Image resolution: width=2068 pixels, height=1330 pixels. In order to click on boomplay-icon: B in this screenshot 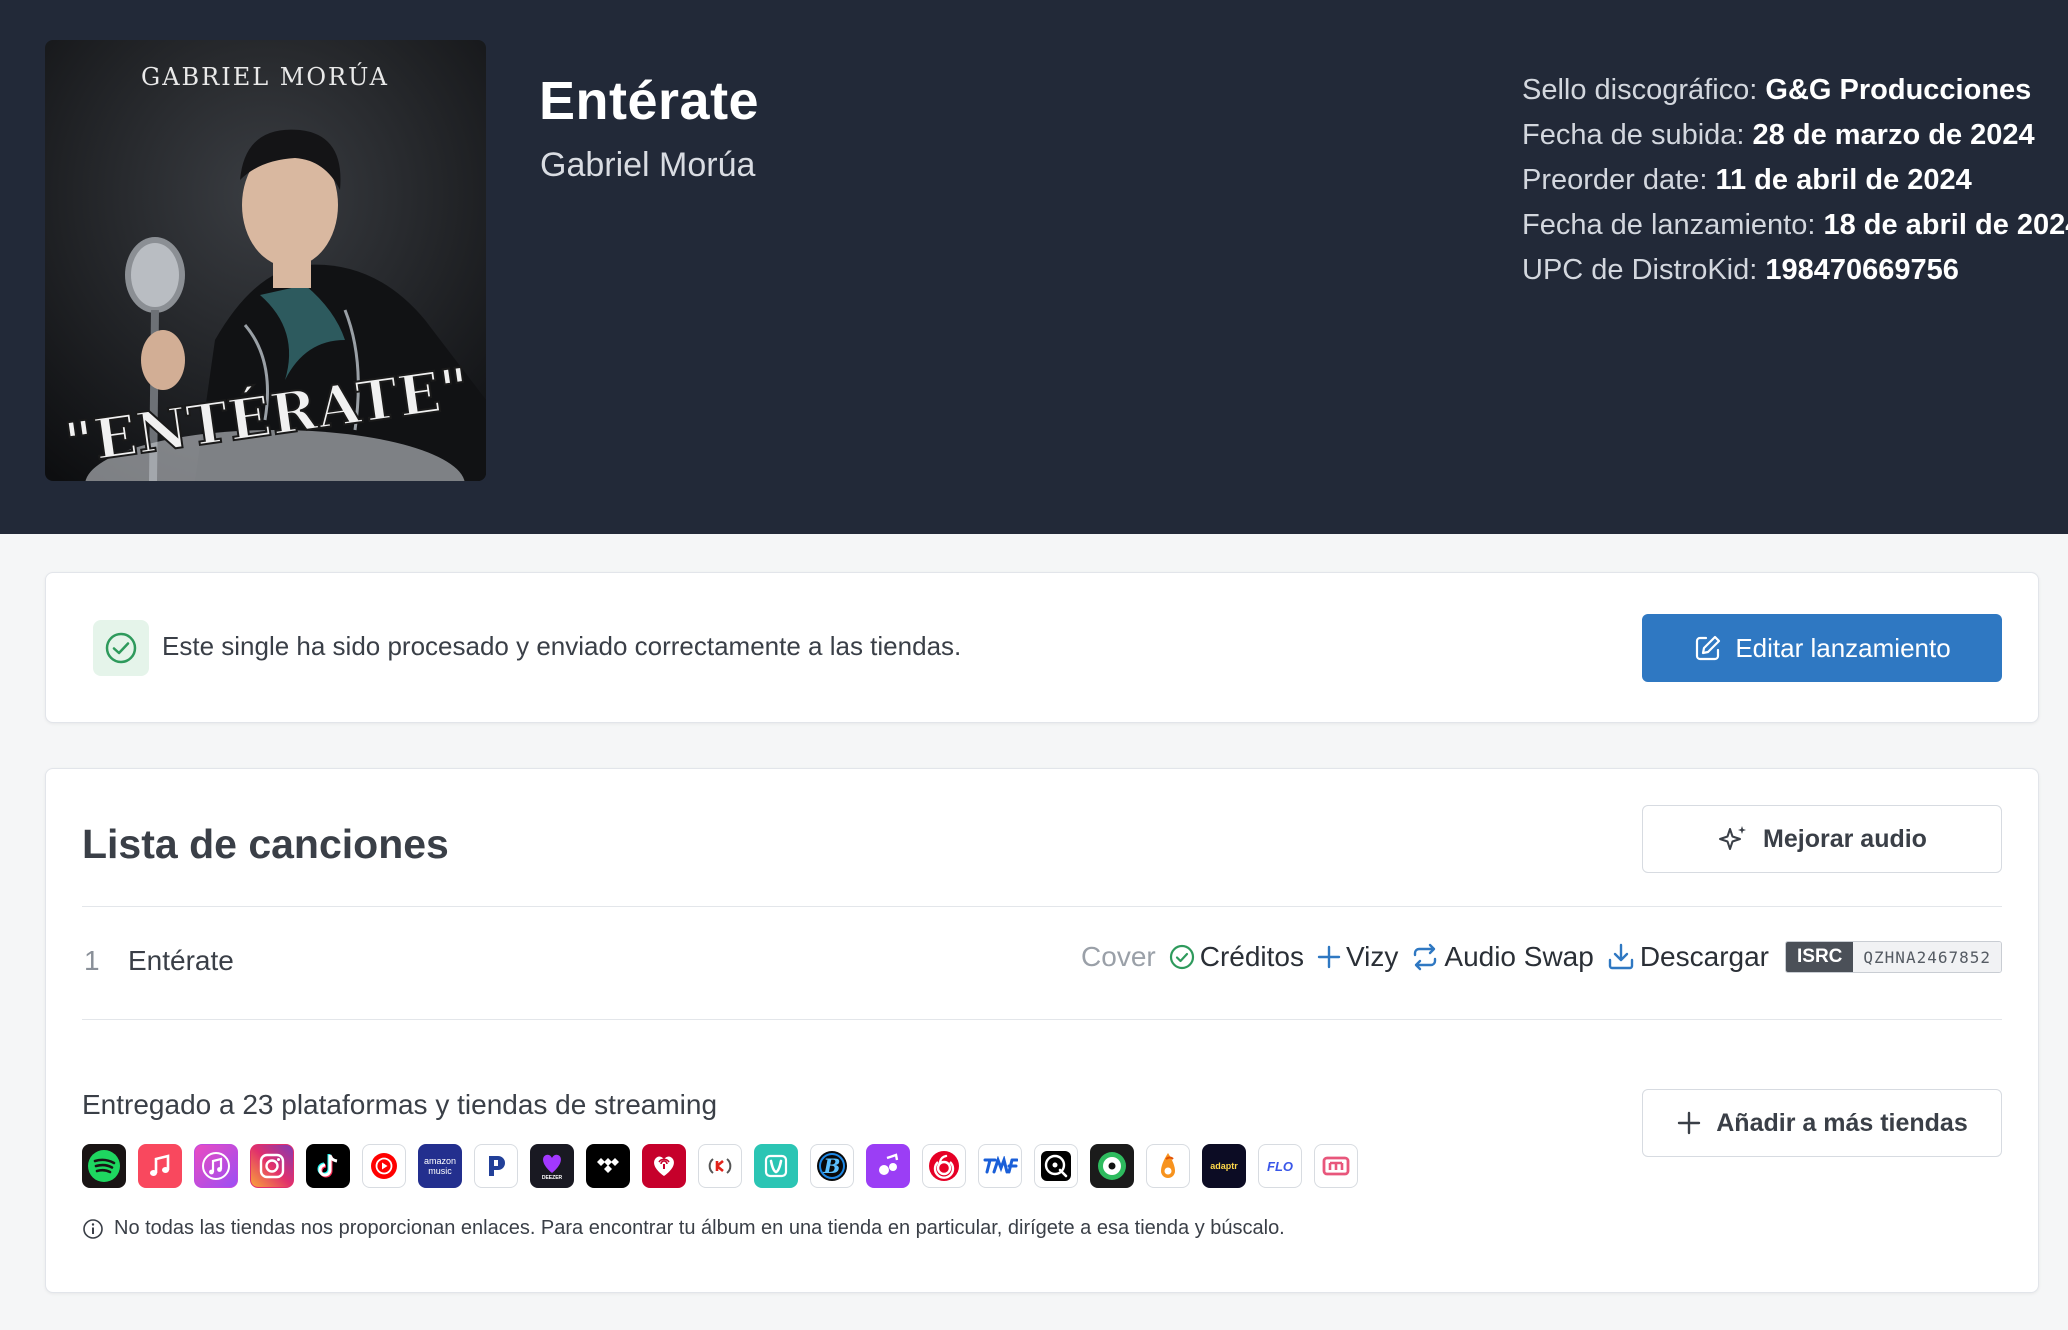, I will do `click(832, 1166)`.